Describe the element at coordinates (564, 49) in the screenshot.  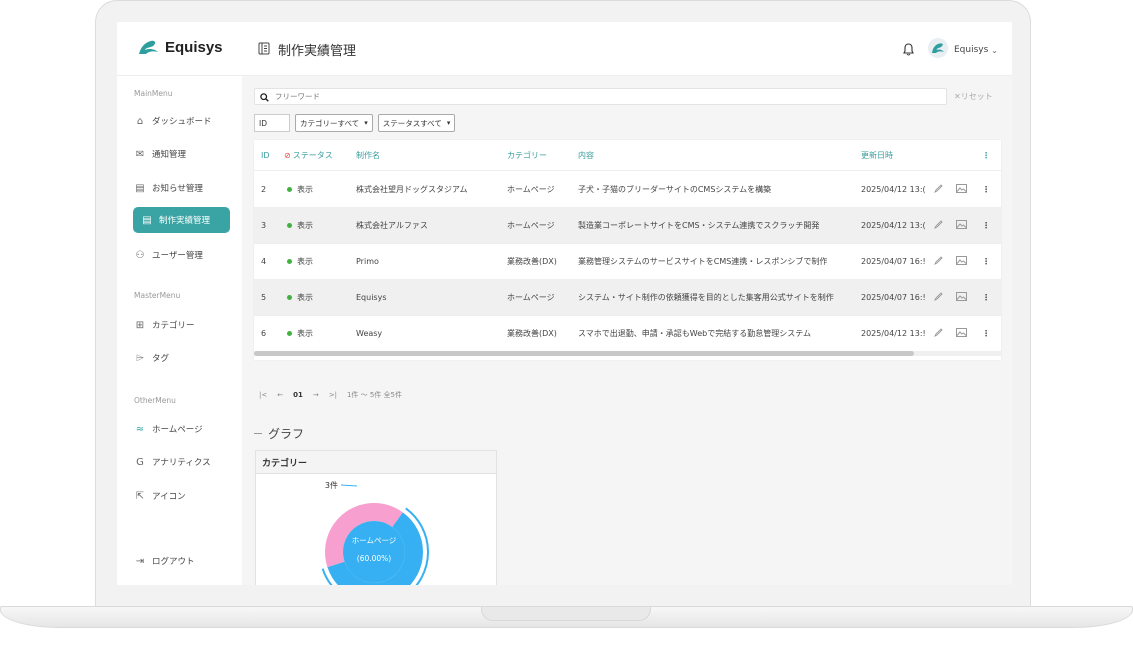
I see `app-header: Equisys 制作実績管理 Equisys ⌄` at that location.